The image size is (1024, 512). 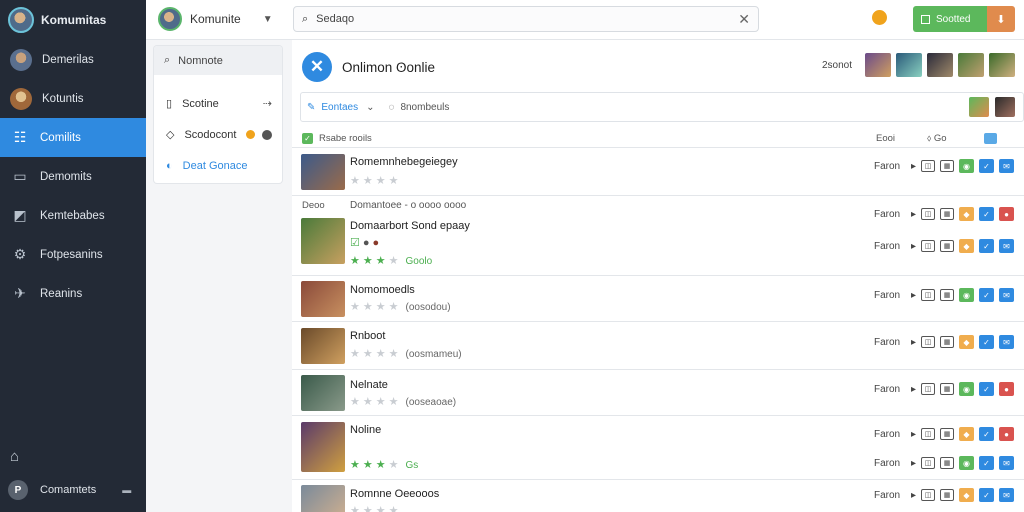 What do you see at coordinates (215, 19) in the screenshot?
I see `user-menu: Komunite ▼` at bounding box center [215, 19].